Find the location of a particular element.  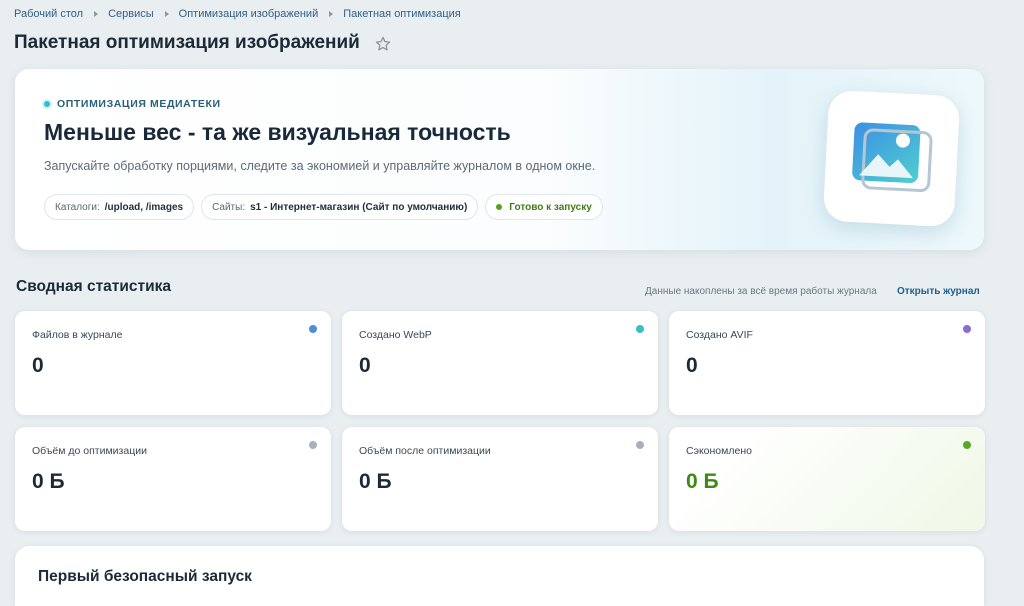

first-run-panel: Первый безопасный запуск is located at coordinates (499, 576).